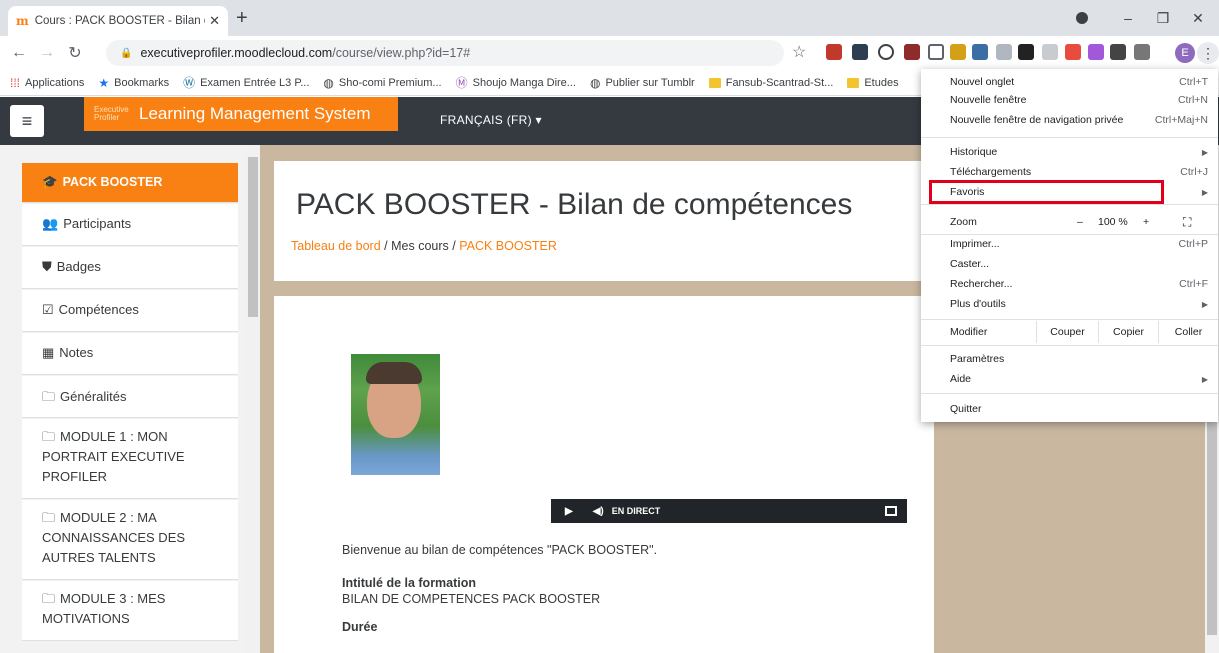  What do you see at coordinates (401, 53) in the screenshot?
I see `url-path: /course/view.php?id=17#` at bounding box center [401, 53].